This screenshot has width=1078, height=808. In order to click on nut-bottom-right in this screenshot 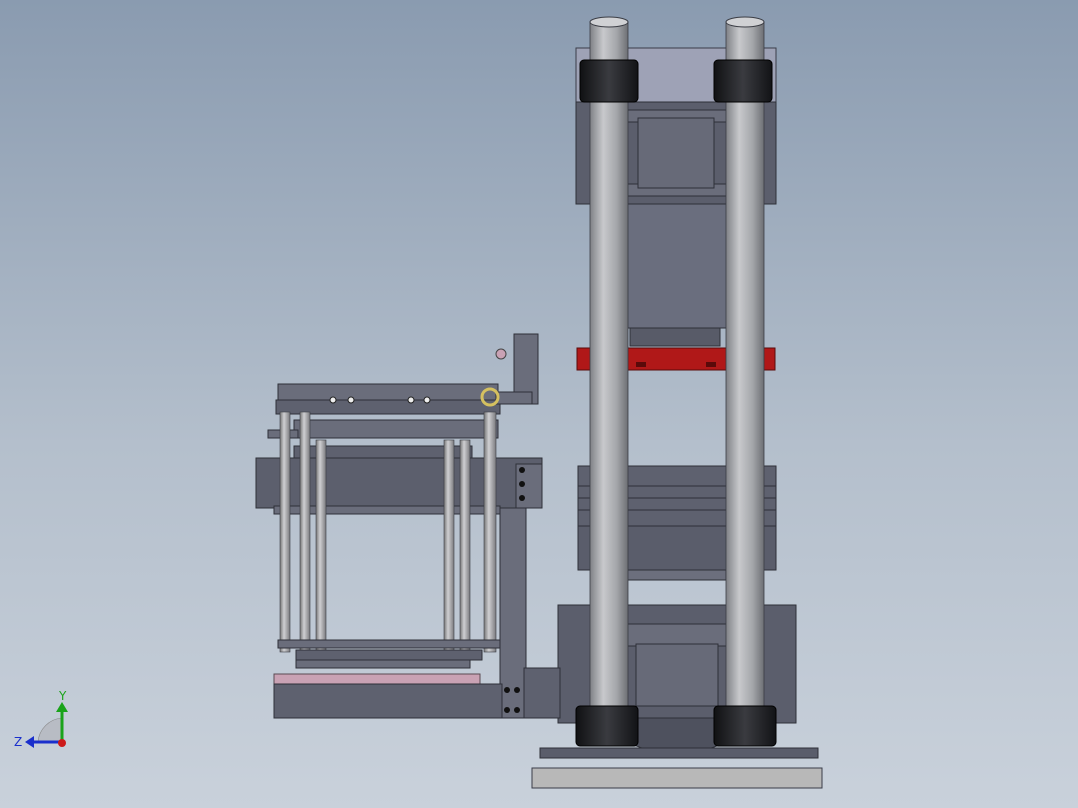, I will do `click(745, 726)`.